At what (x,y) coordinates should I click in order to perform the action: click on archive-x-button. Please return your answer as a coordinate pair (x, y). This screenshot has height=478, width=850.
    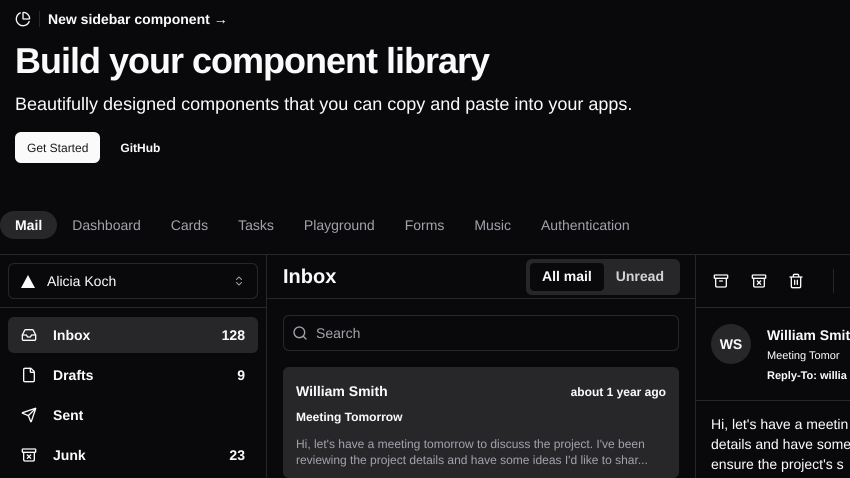
    Looking at the image, I should click on (759, 281).